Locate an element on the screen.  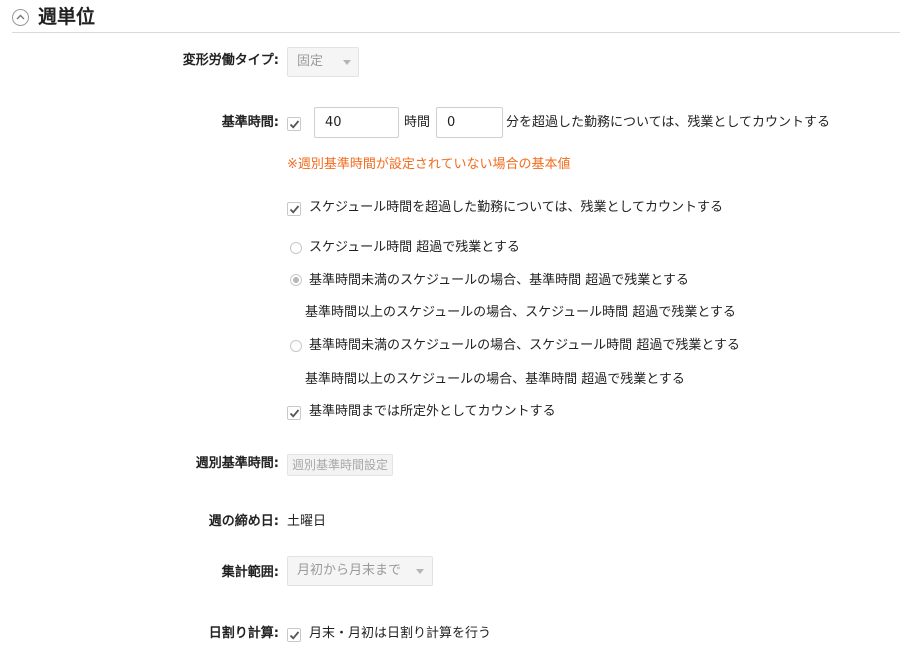
standard-time-label: 基準時間: is located at coordinates (250, 122).